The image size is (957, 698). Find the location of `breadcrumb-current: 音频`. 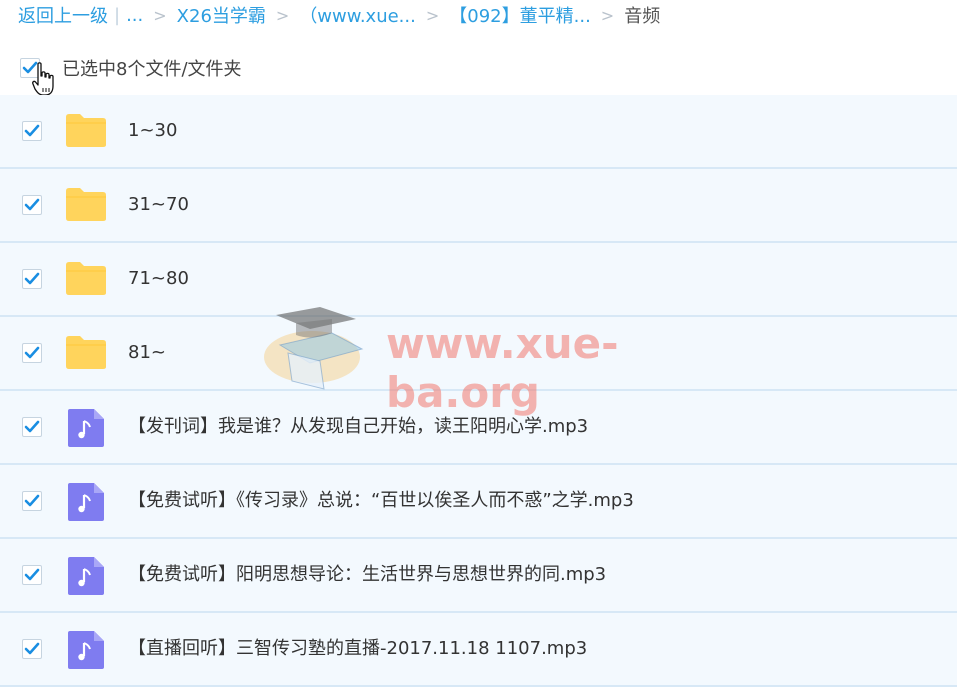

breadcrumb-current: 音频 is located at coordinates (642, 16).